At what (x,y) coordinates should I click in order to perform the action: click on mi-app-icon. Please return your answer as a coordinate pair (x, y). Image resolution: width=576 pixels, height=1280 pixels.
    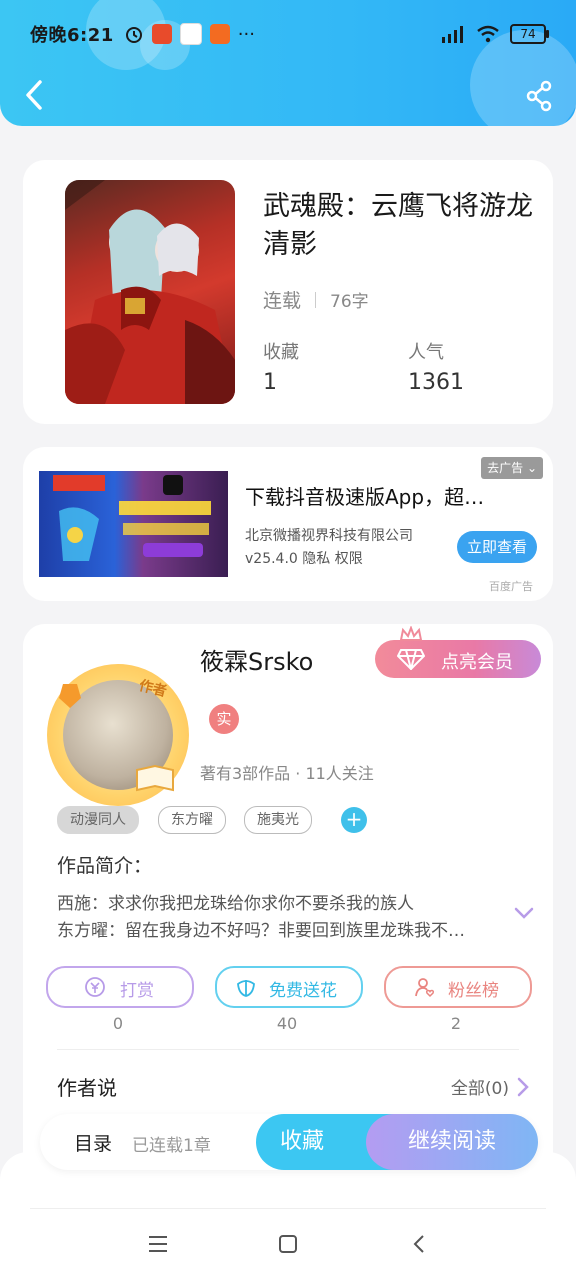
    Looking at the image, I should click on (219, 34).